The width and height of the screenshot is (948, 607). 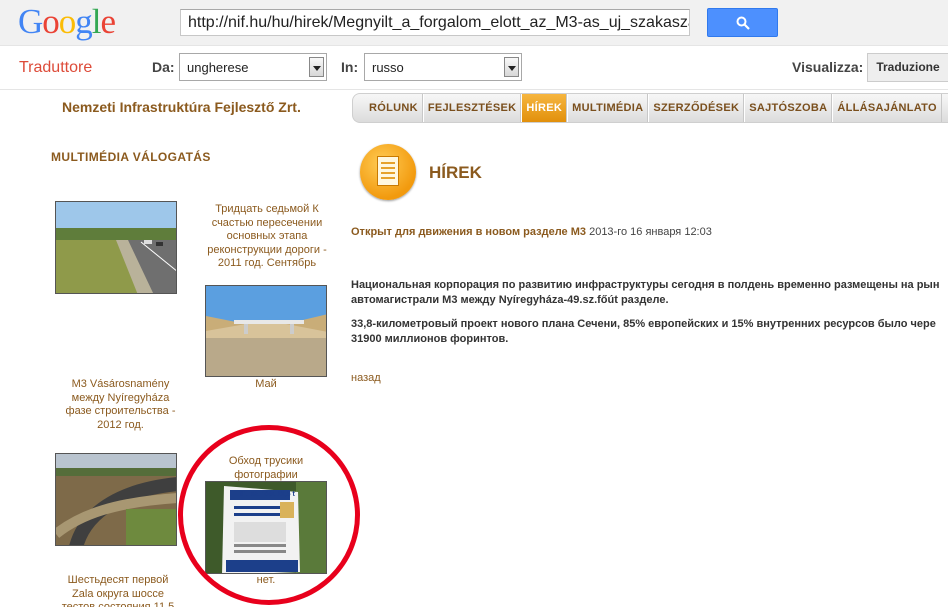 What do you see at coordinates (696, 108) in the screenshot?
I see `nav-item-szerzodesek: SZERZŐDÉSEK` at bounding box center [696, 108].